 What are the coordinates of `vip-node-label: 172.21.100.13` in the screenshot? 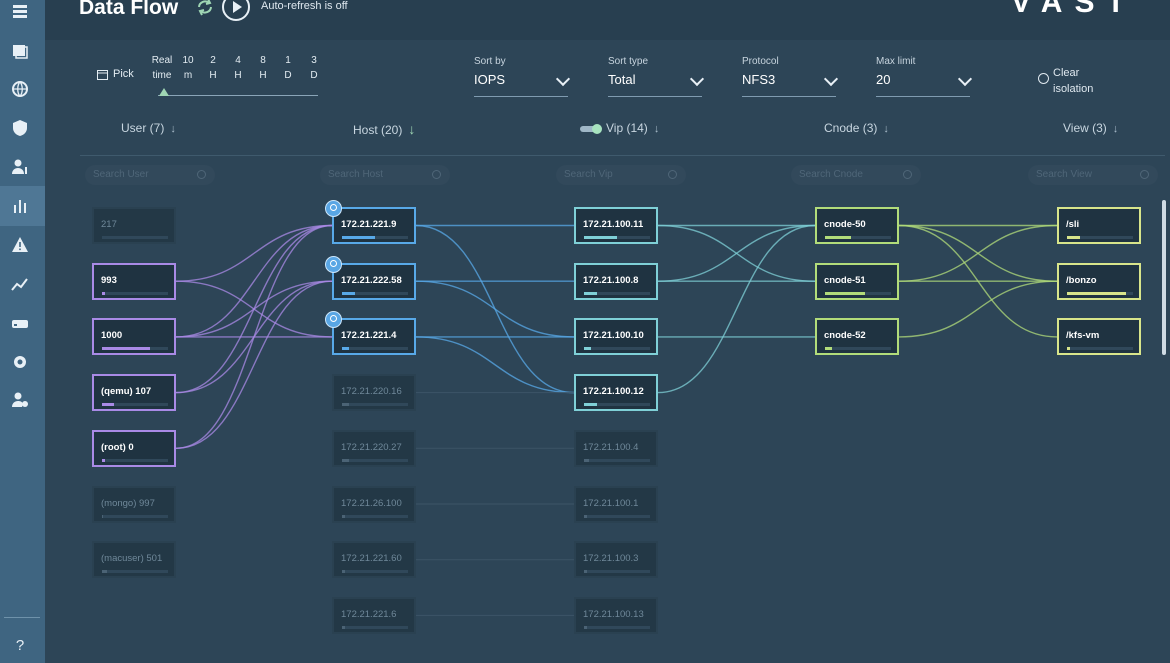 It's located at (613, 614).